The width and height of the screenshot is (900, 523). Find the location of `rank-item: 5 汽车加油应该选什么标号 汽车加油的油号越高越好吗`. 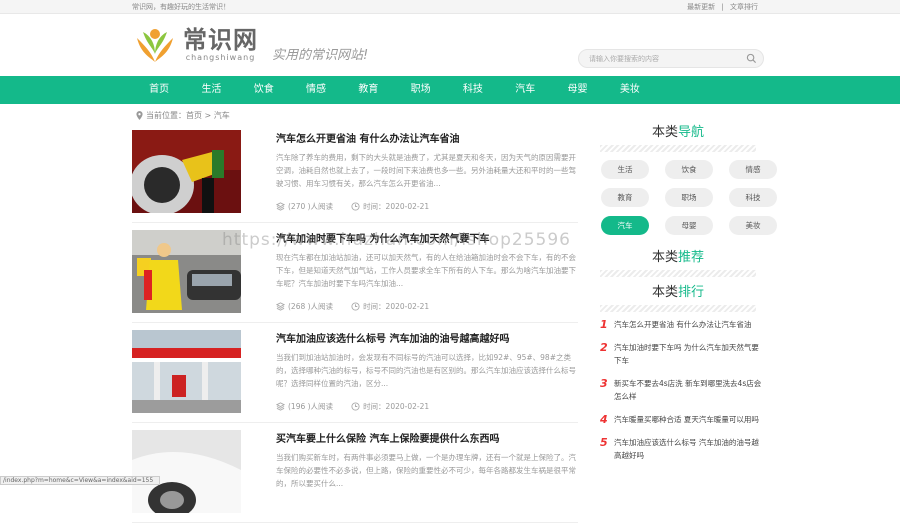

rank-item: 5 汽车加油应该选什么标号 汽车加油的油号越高越好吗 is located at coordinates (683, 449).